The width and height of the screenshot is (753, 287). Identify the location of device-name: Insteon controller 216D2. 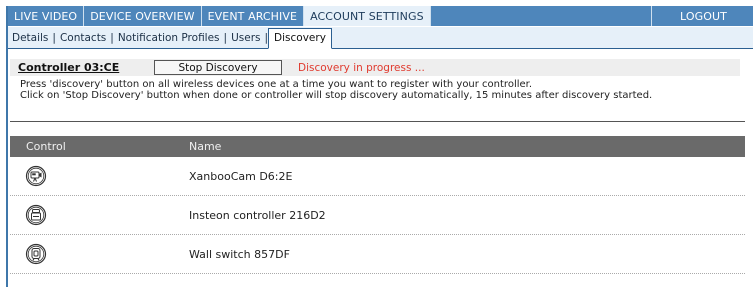
(257, 215).